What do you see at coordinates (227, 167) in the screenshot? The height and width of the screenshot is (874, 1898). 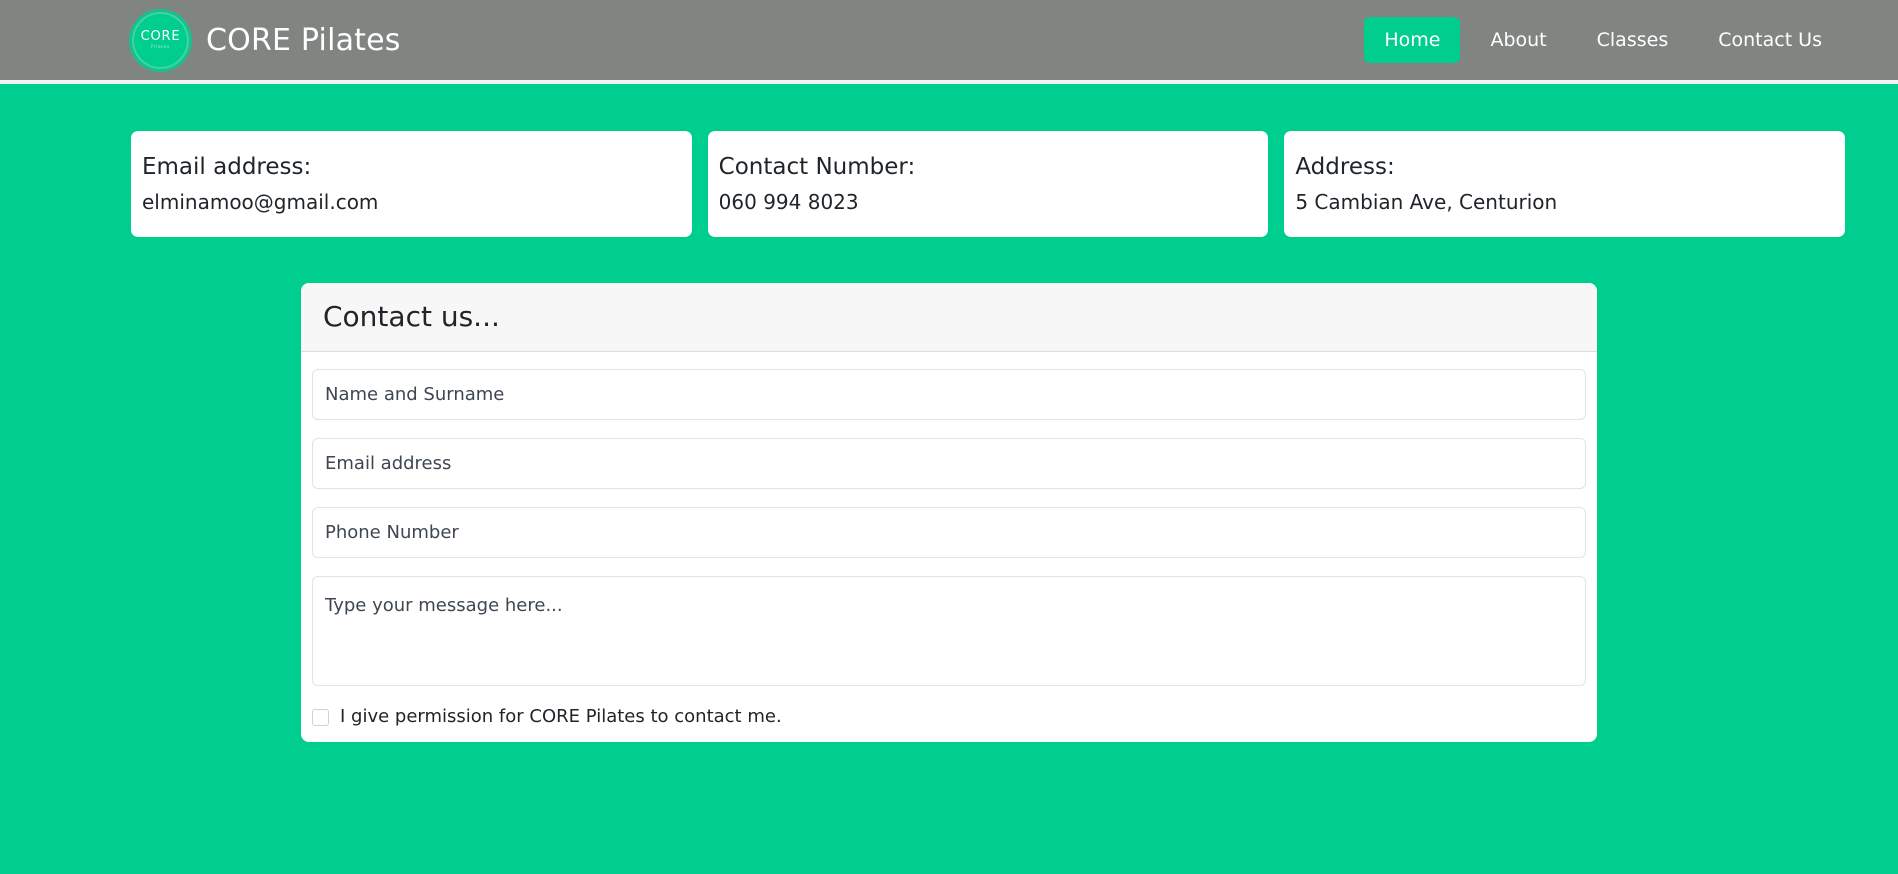 I see `info-card-title: Email address:` at bounding box center [227, 167].